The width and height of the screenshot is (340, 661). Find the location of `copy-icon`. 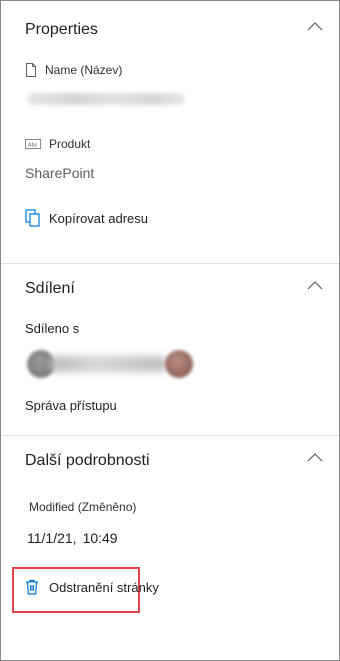

copy-icon is located at coordinates (33, 218).